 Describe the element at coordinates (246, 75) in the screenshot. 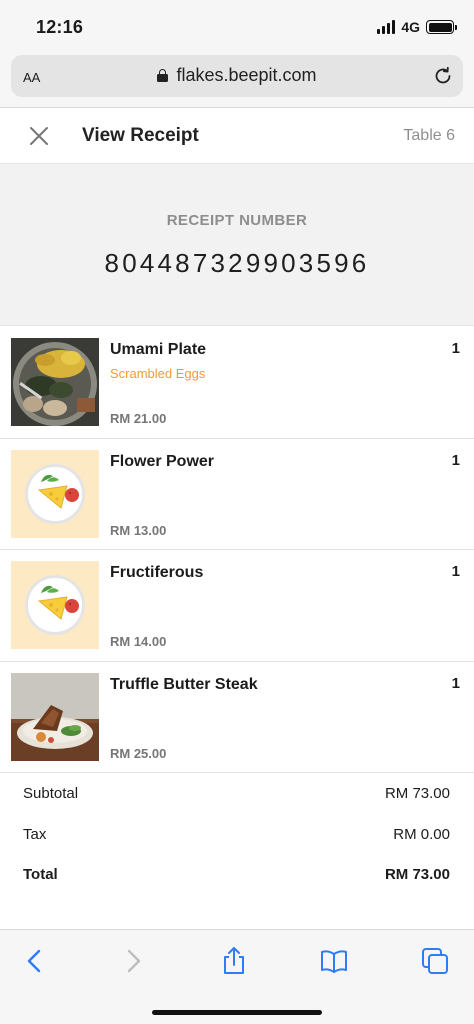

I see `url-text: flakes.beepit.com` at that location.